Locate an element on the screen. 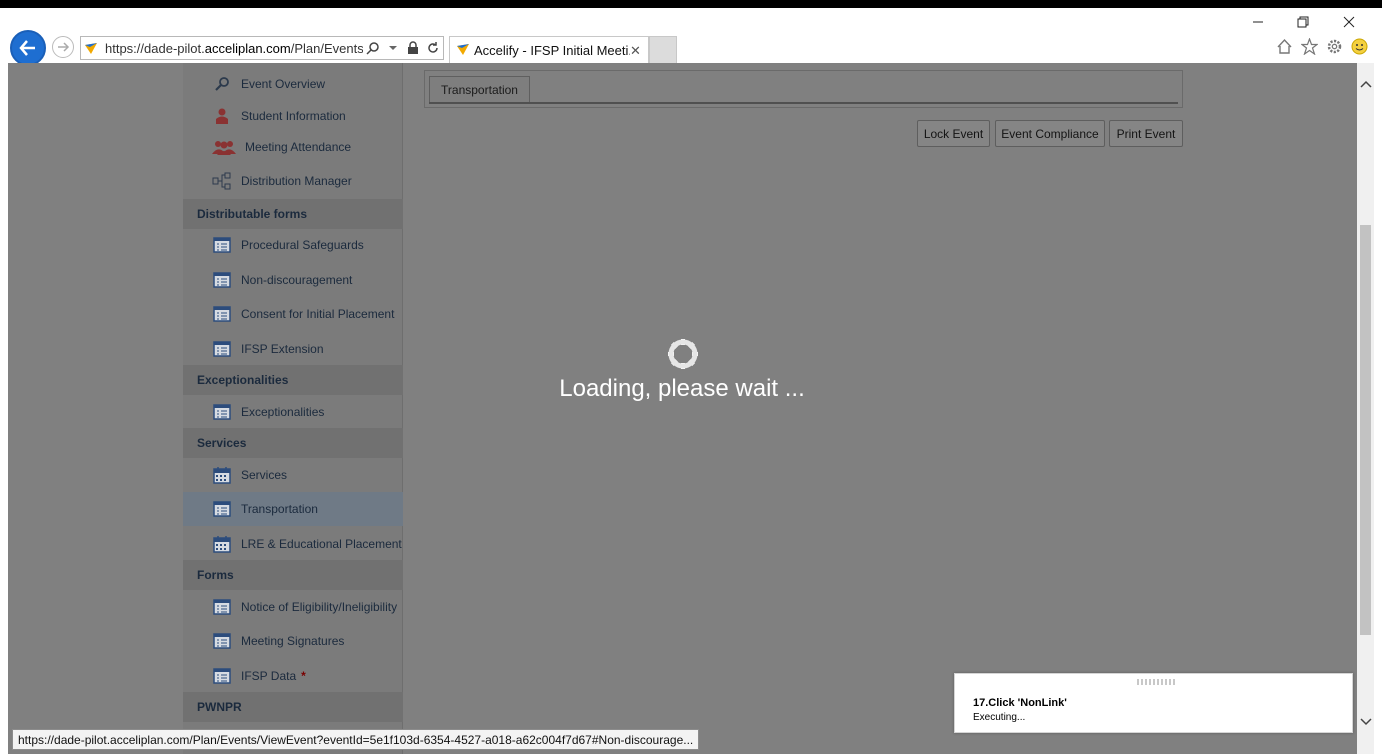 This screenshot has width=1382, height=754. section-heading-exceptionalities: Exceptionalities is located at coordinates (293, 380).